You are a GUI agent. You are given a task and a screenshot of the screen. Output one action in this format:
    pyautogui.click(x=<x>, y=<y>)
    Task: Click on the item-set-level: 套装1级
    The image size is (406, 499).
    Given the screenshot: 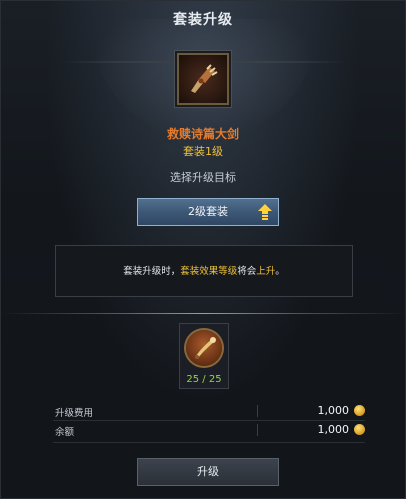 What is the action you would take?
    pyautogui.click(x=203, y=151)
    